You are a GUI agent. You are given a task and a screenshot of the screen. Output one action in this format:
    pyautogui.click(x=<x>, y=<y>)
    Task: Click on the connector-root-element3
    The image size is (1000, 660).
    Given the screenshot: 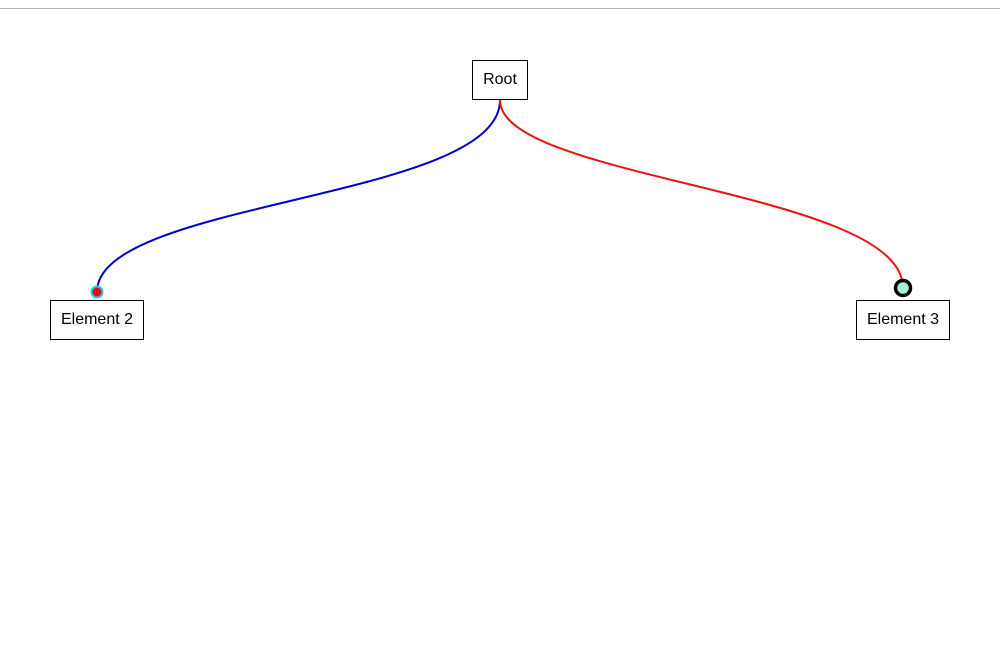 What is the action you would take?
    pyautogui.click(x=701, y=194)
    